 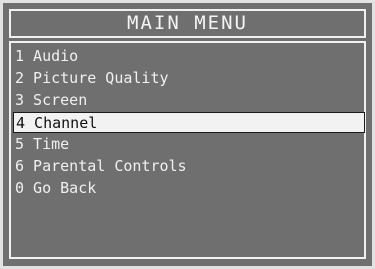 What do you see at coordinates (101, 166) in the screenshot?
I see `menu-item-parental-controls: 6 Parental Controls` at bounding box center [101, 166].